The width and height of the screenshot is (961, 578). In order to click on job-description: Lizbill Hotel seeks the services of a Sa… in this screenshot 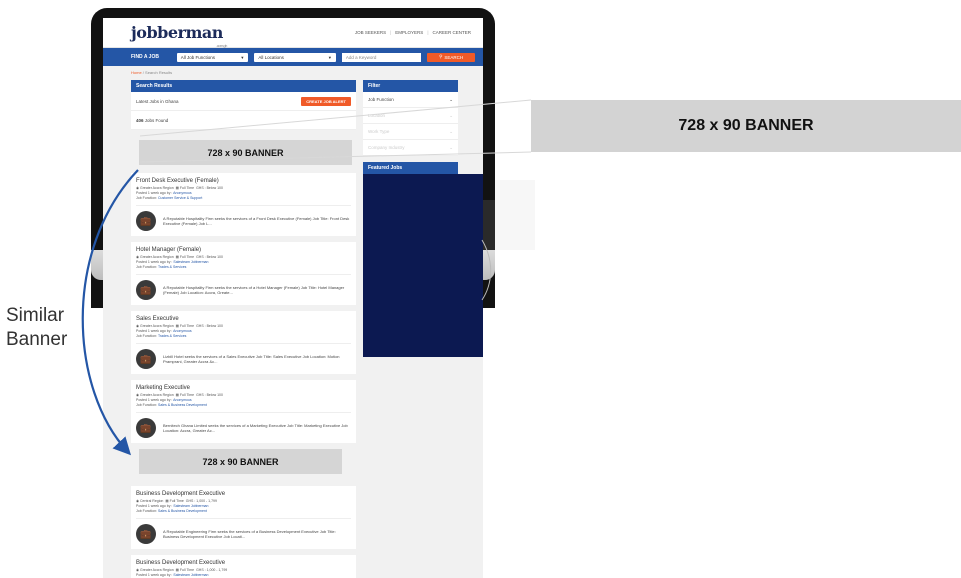, I will do `click(251, 359)`.